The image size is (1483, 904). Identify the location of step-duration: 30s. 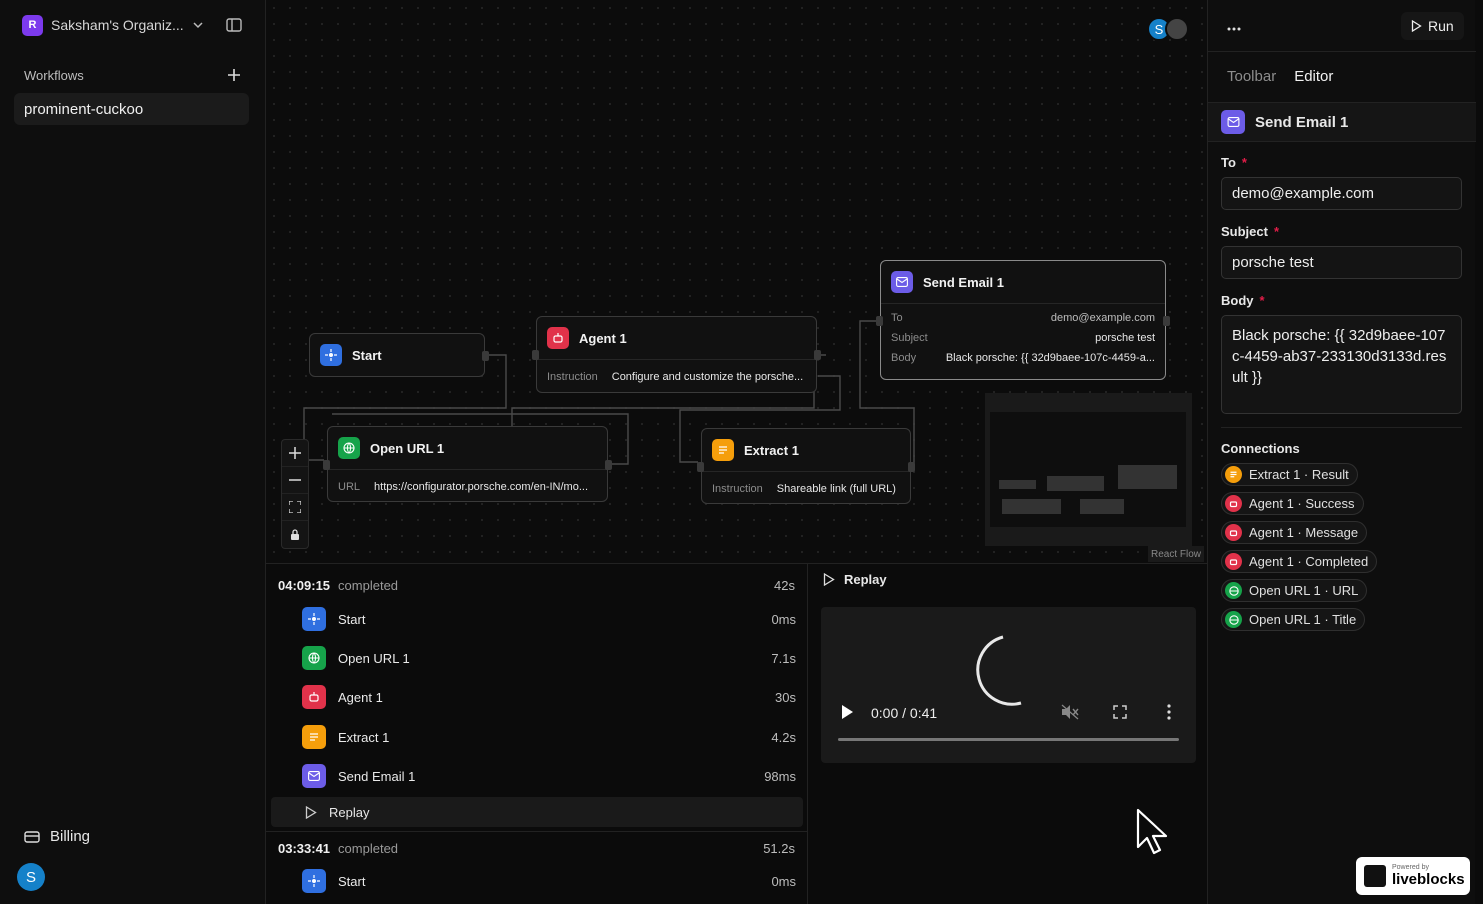
(785, 697).